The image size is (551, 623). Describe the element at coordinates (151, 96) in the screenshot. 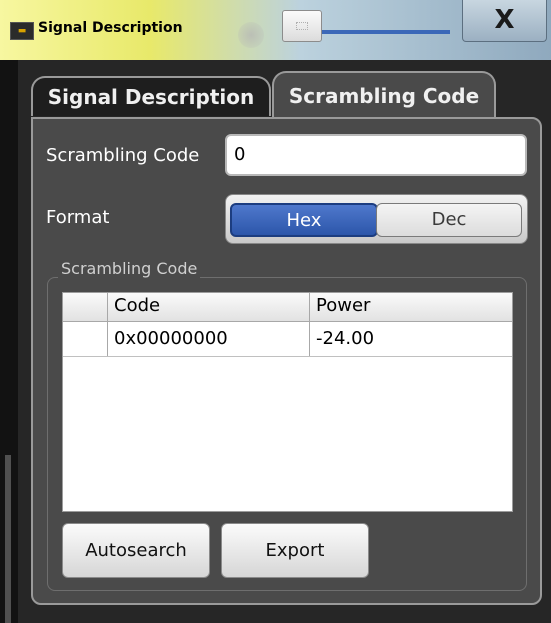

I see `tab-signal-description: Signal Description` at that location.